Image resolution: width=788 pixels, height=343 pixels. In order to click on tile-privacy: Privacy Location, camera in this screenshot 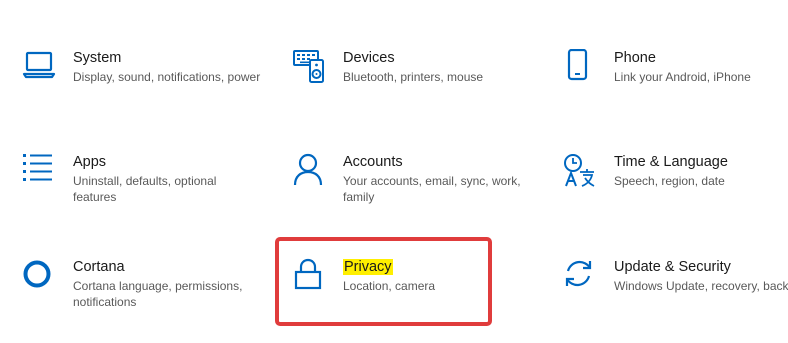, I will do `click(412, 298)`.